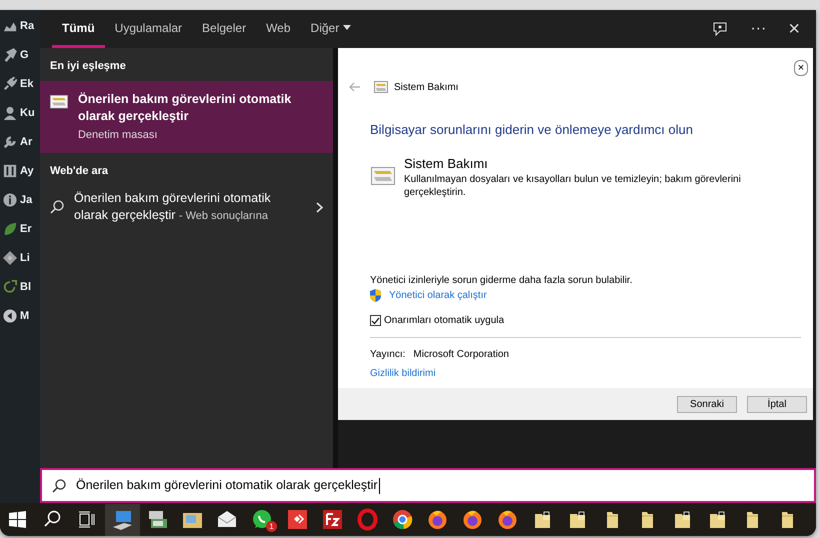 This screenshot has width=820, height=538. Describe the element at coordinates (354, 87) in the screenshot. I see `back-arrow-icon` at that location.